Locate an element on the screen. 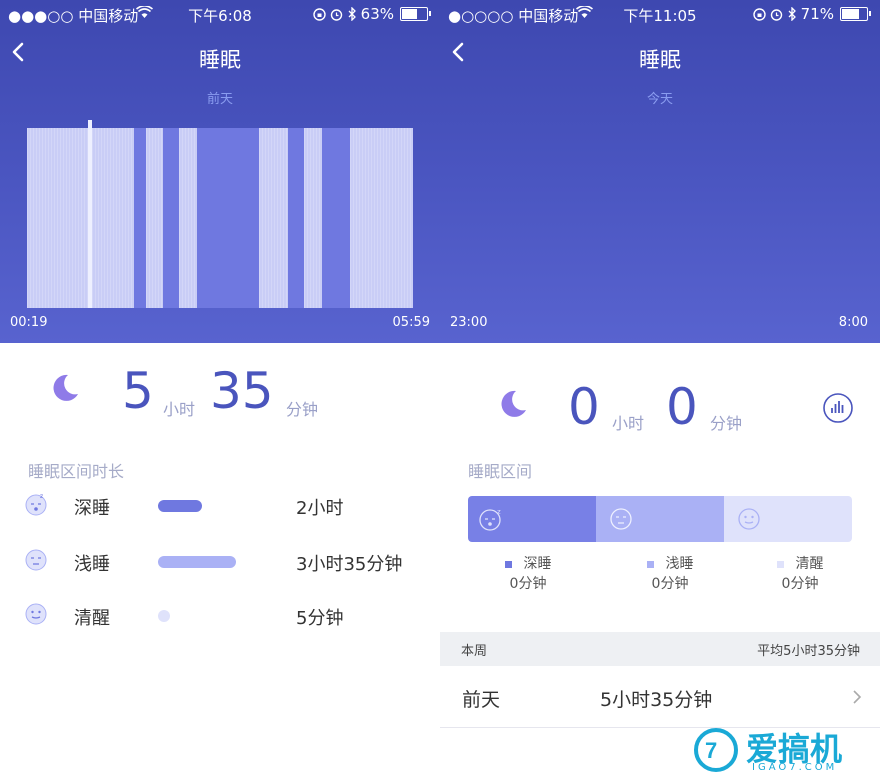  watermark-logo: 7 爱搞机 IGAO7.COM is located at coordinates (782, 750).